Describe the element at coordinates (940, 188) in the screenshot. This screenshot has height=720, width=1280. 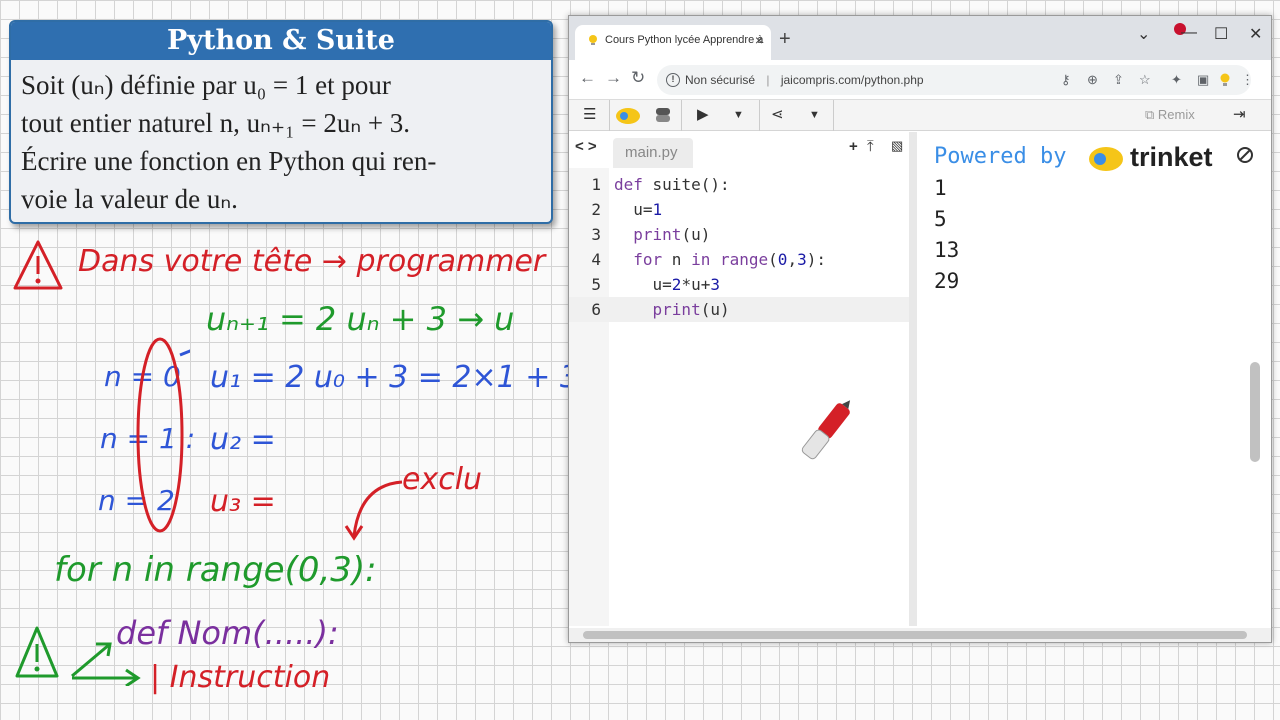
I see `output-line: 1` at that location.